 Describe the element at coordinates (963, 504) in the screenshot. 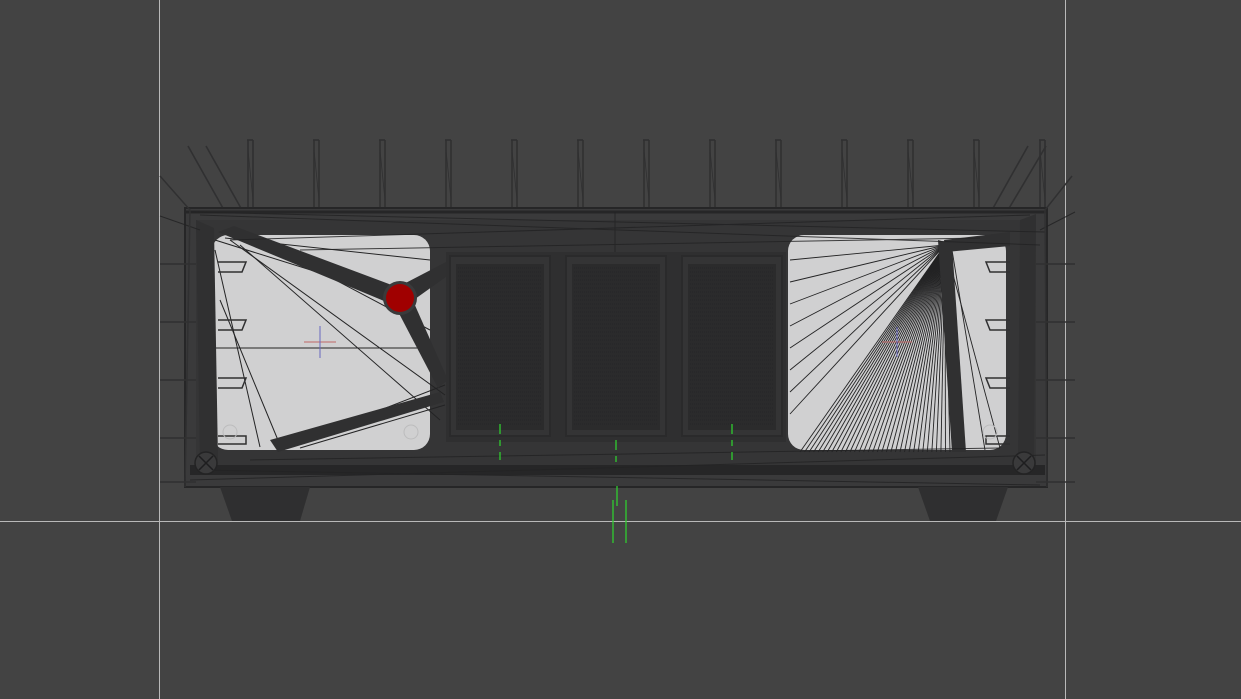

I see `foot-right` at that location.